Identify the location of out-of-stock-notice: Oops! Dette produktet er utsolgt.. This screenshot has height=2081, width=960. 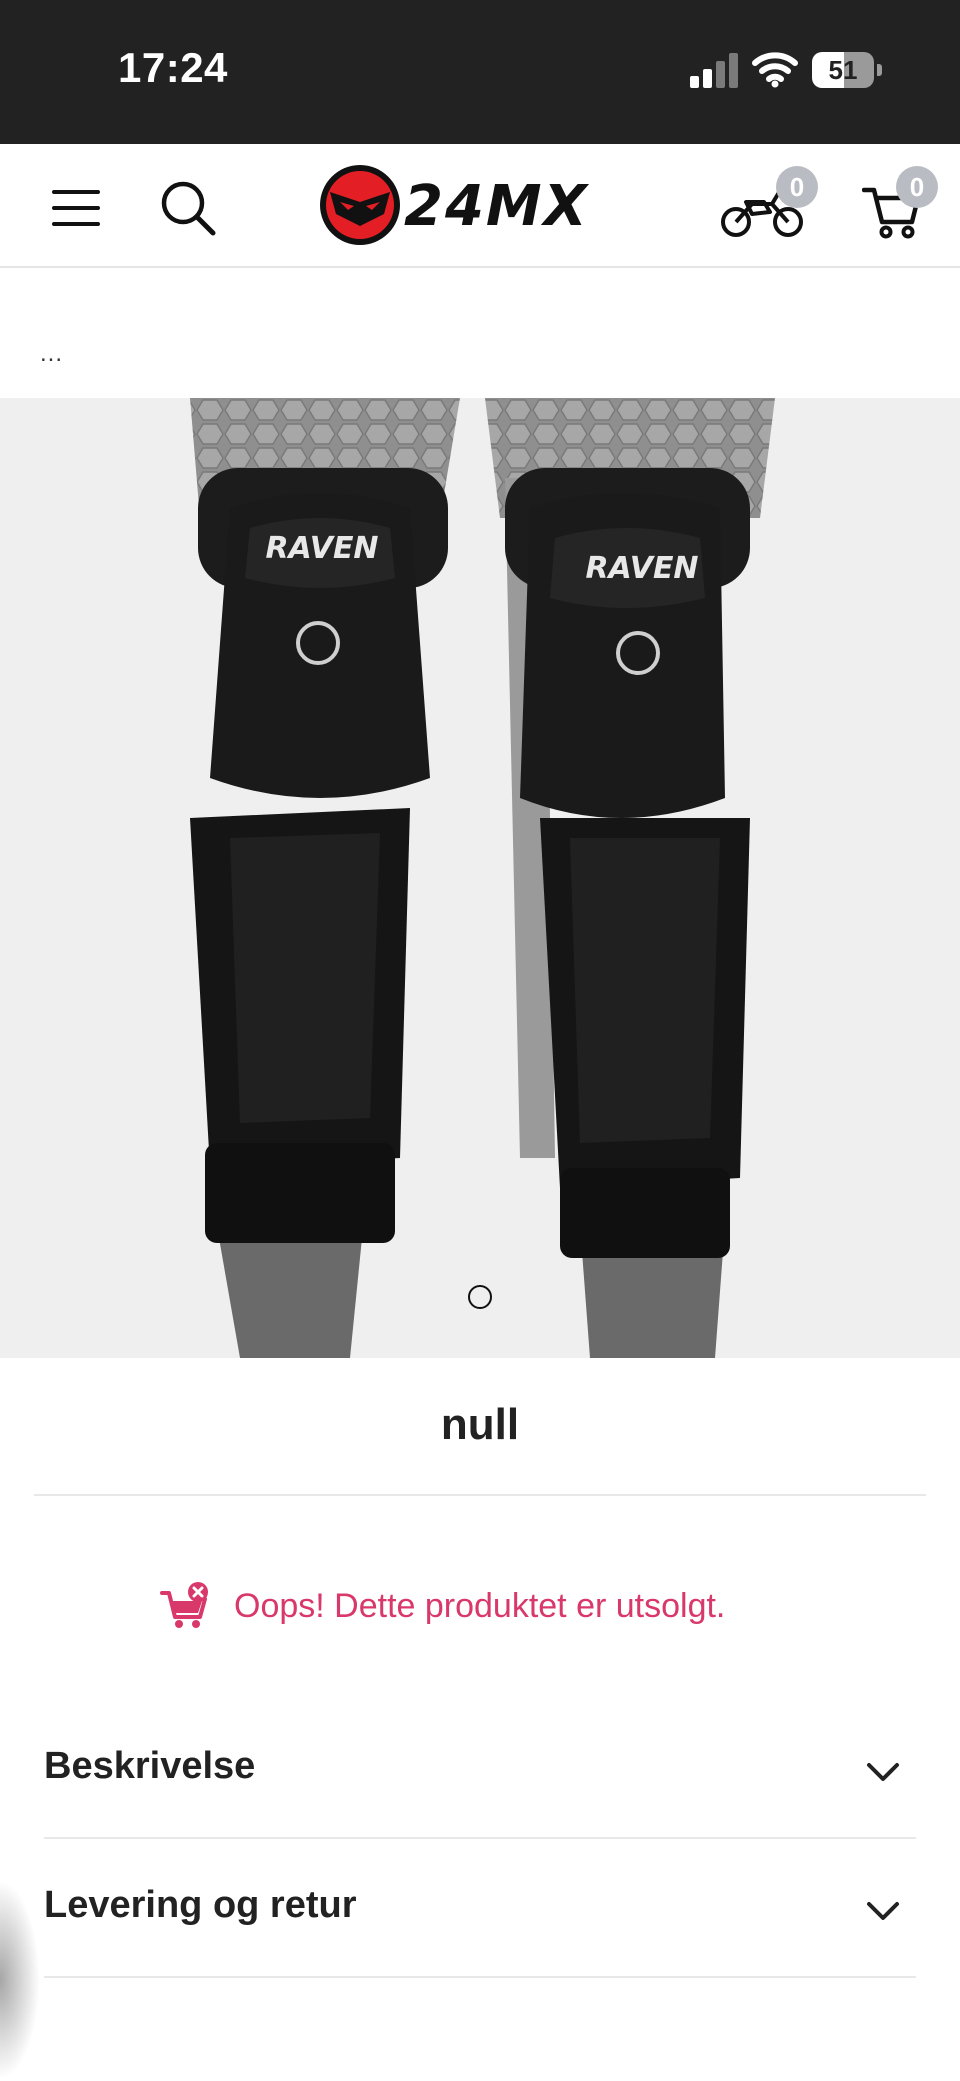
(442, 1606).